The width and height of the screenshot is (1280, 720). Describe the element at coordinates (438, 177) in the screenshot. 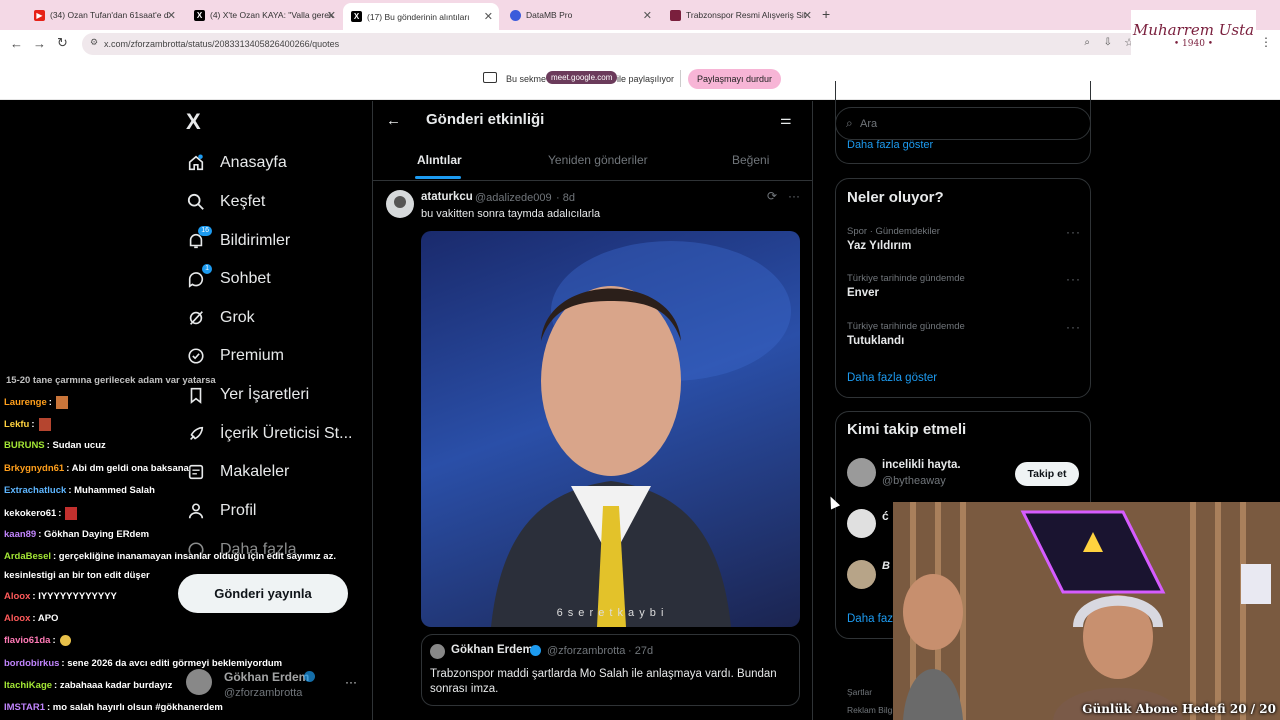

I see `active-tab-indicator` at that location.